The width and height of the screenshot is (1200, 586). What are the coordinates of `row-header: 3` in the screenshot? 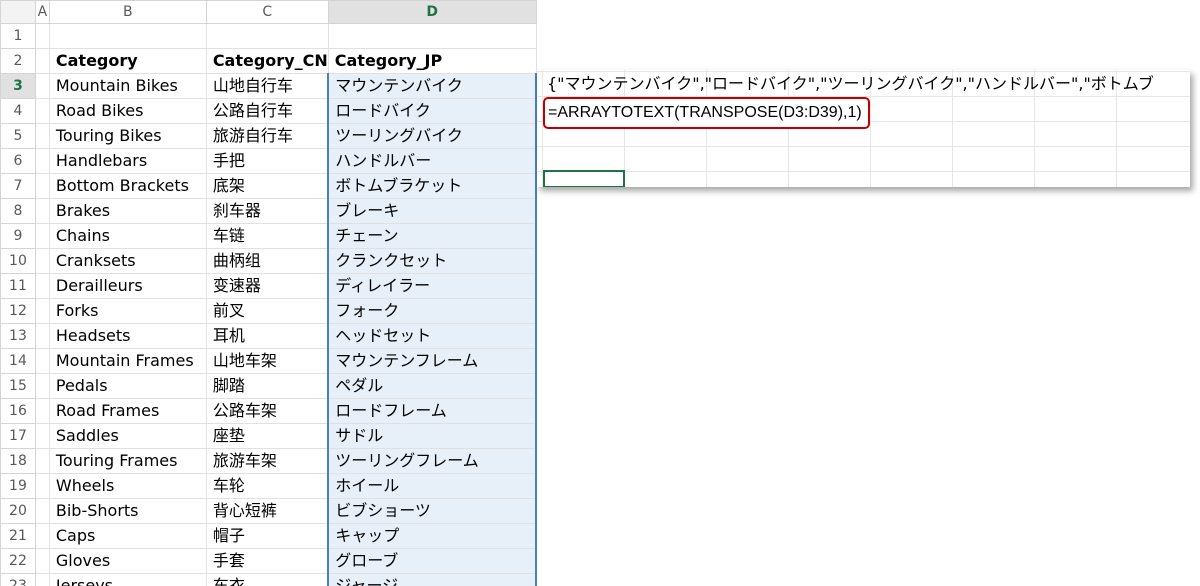 It's located at (18, 86).